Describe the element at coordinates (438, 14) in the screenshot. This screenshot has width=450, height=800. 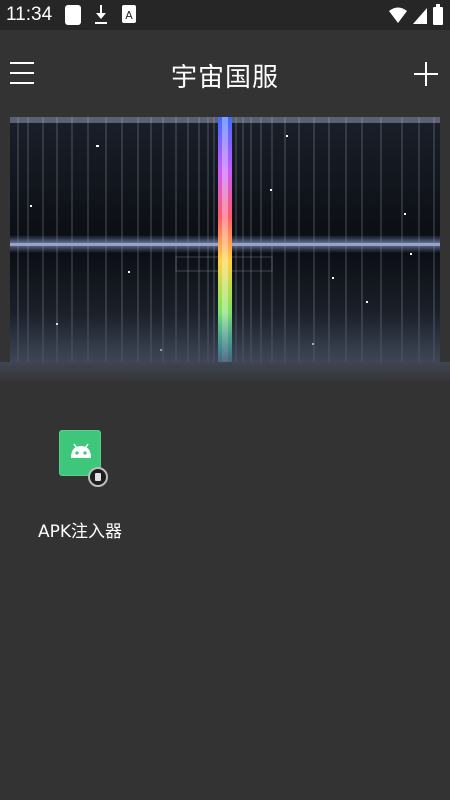
I see `battery-icon` at that location.